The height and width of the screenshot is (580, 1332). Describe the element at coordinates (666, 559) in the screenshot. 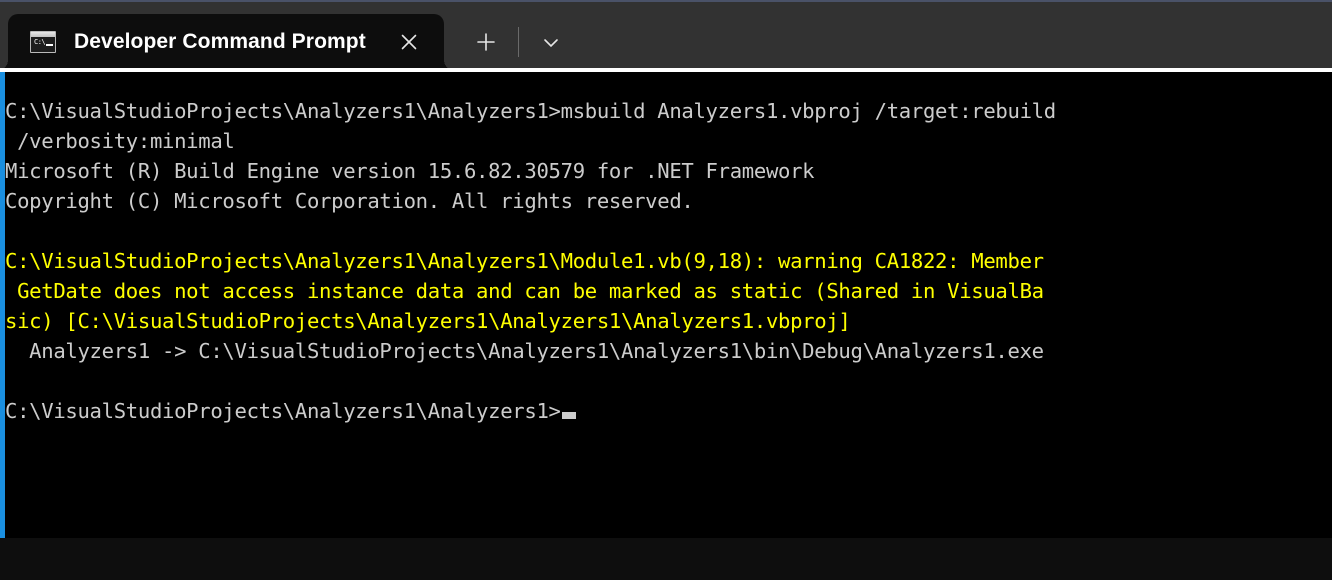

I see `window-bottom-bar` at that location.